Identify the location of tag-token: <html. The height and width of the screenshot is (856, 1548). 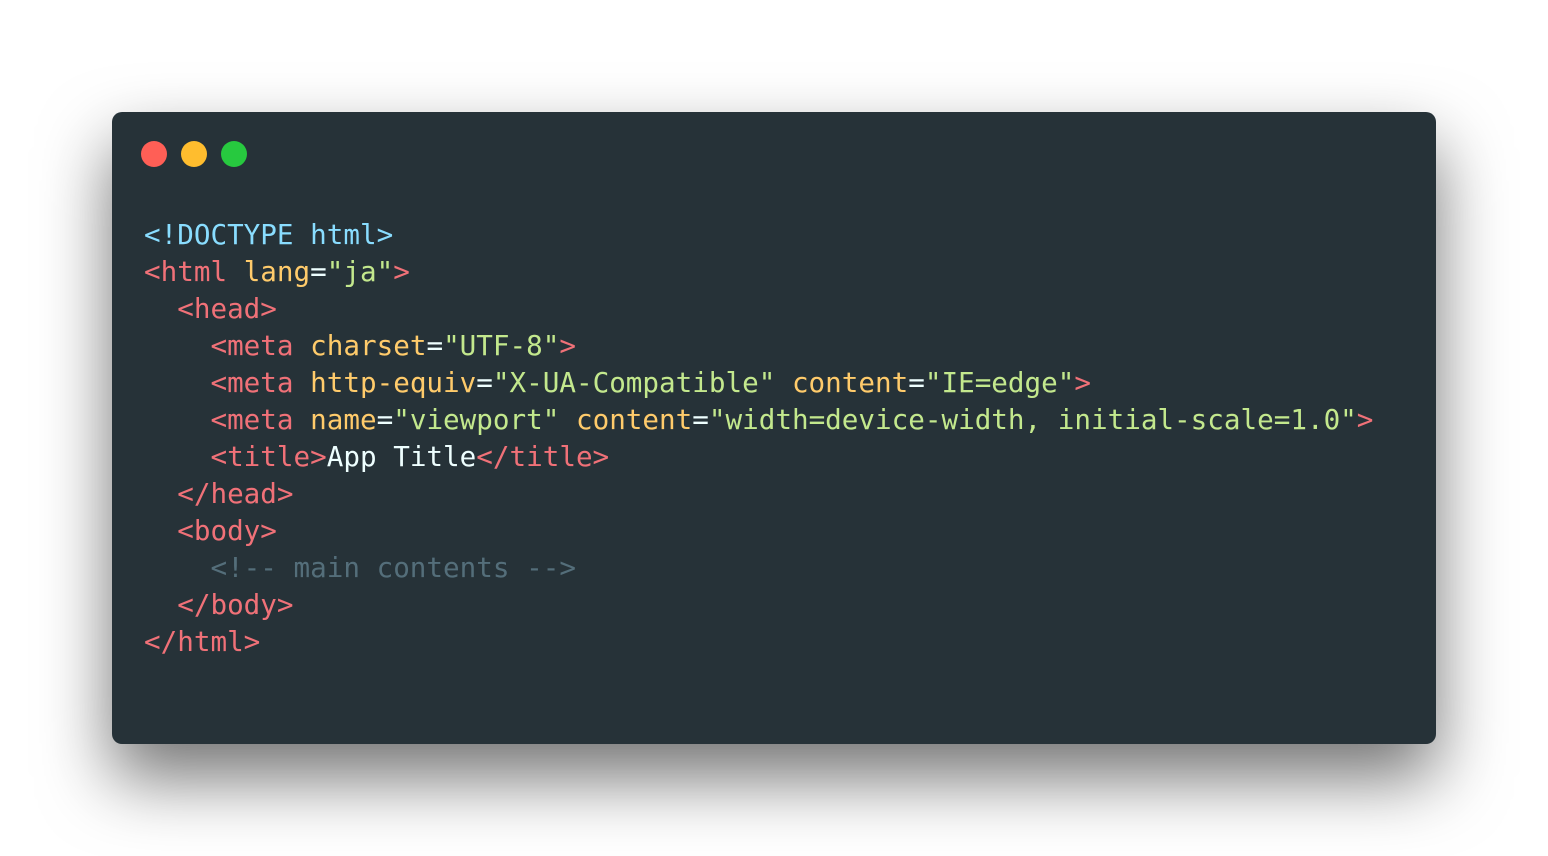
(194, 271).